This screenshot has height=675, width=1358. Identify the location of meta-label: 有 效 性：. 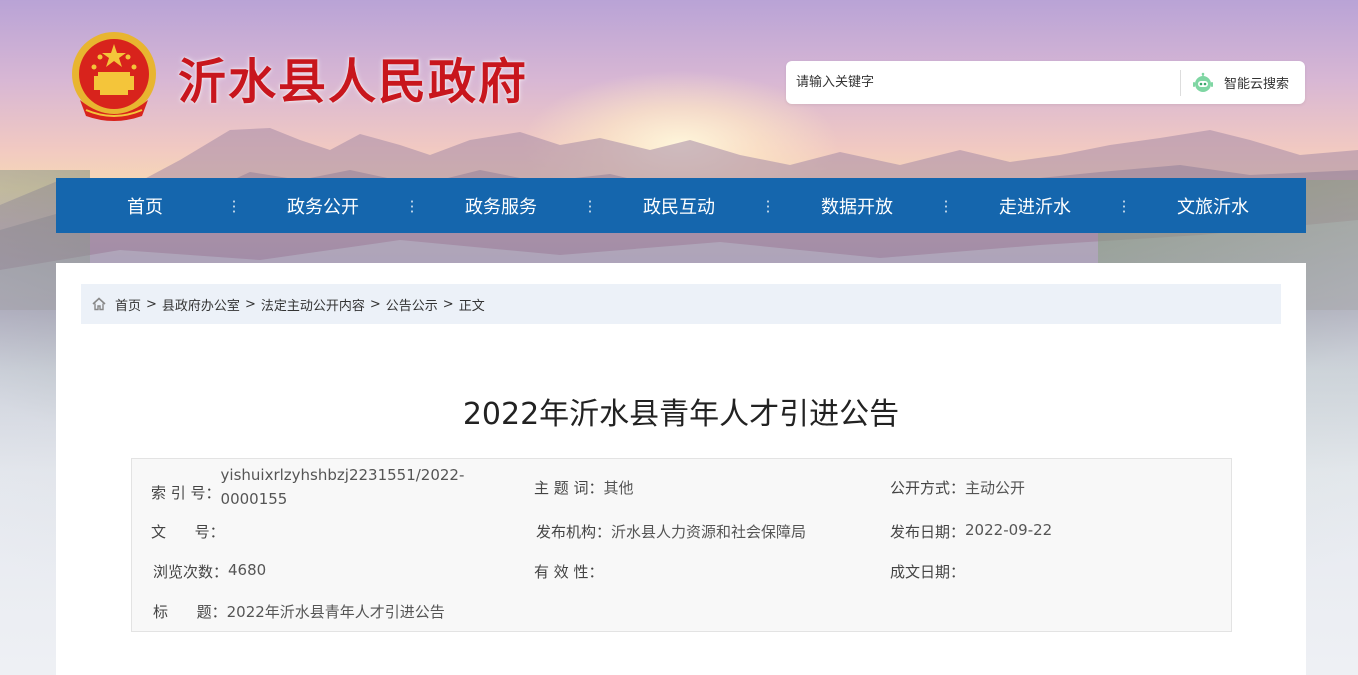
(569, 572).